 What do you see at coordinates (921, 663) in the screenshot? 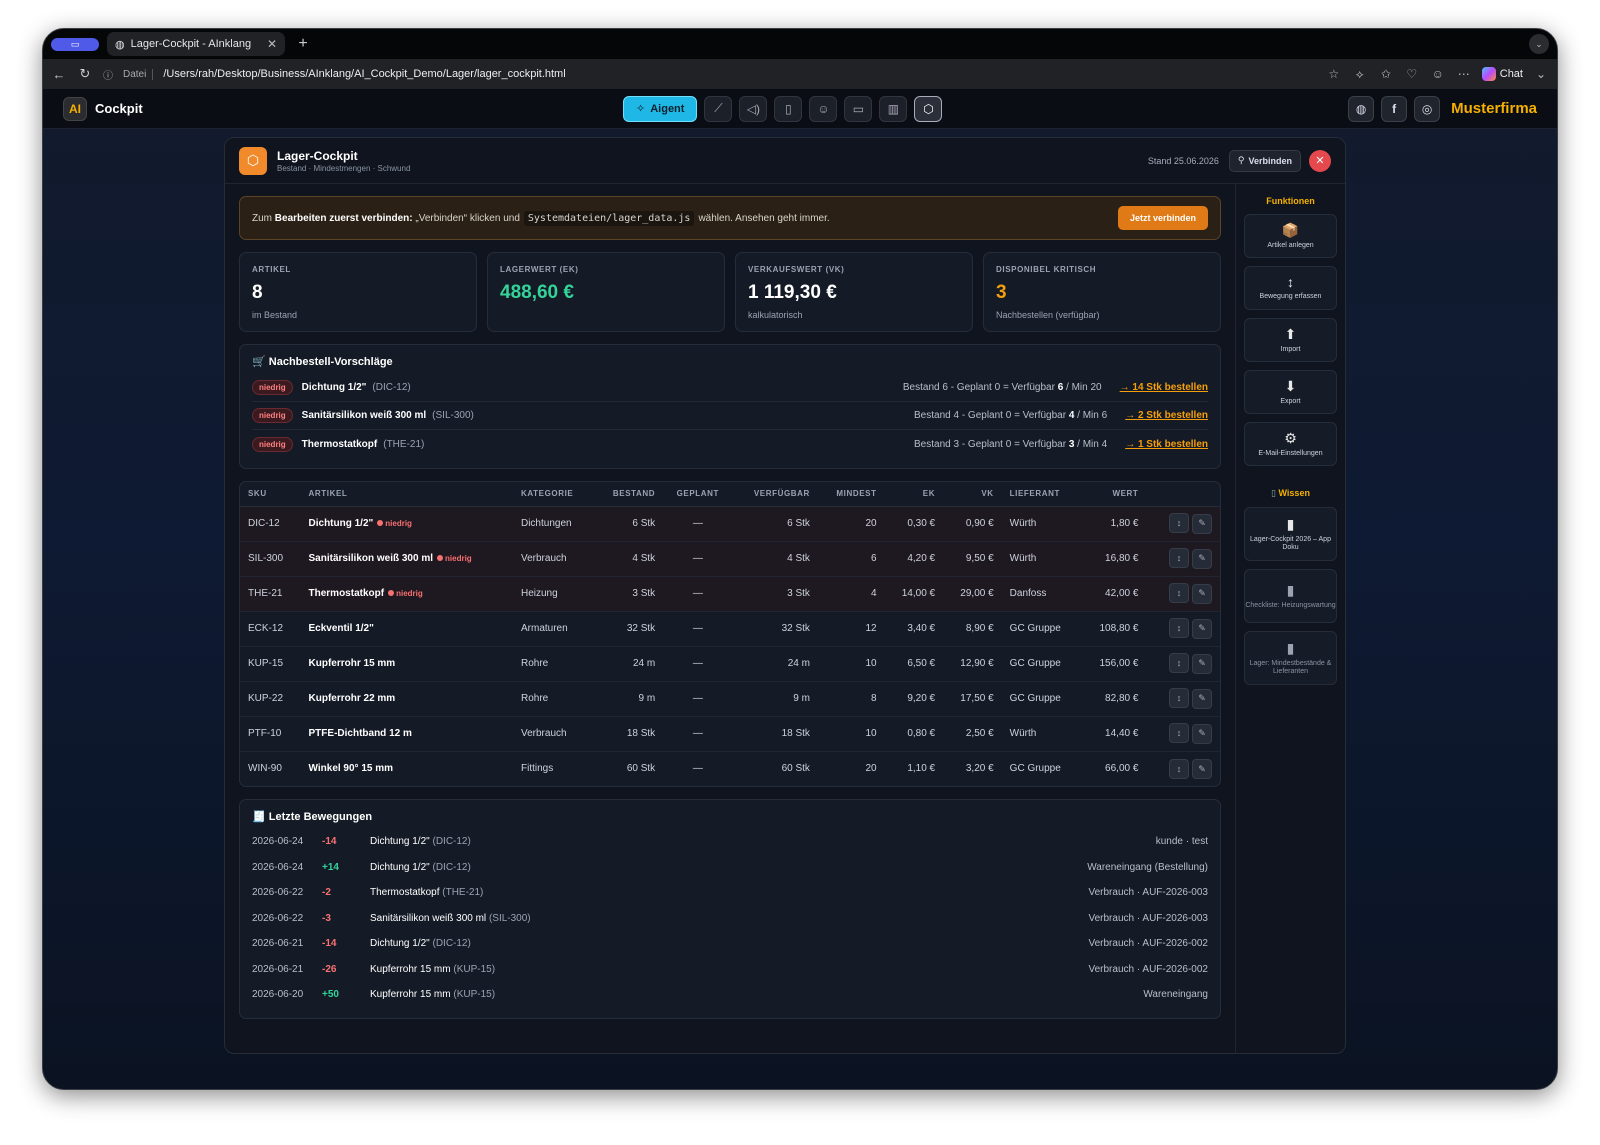
I see `cell-ek-text: 6,50 €` at bounding box center [921, 663].